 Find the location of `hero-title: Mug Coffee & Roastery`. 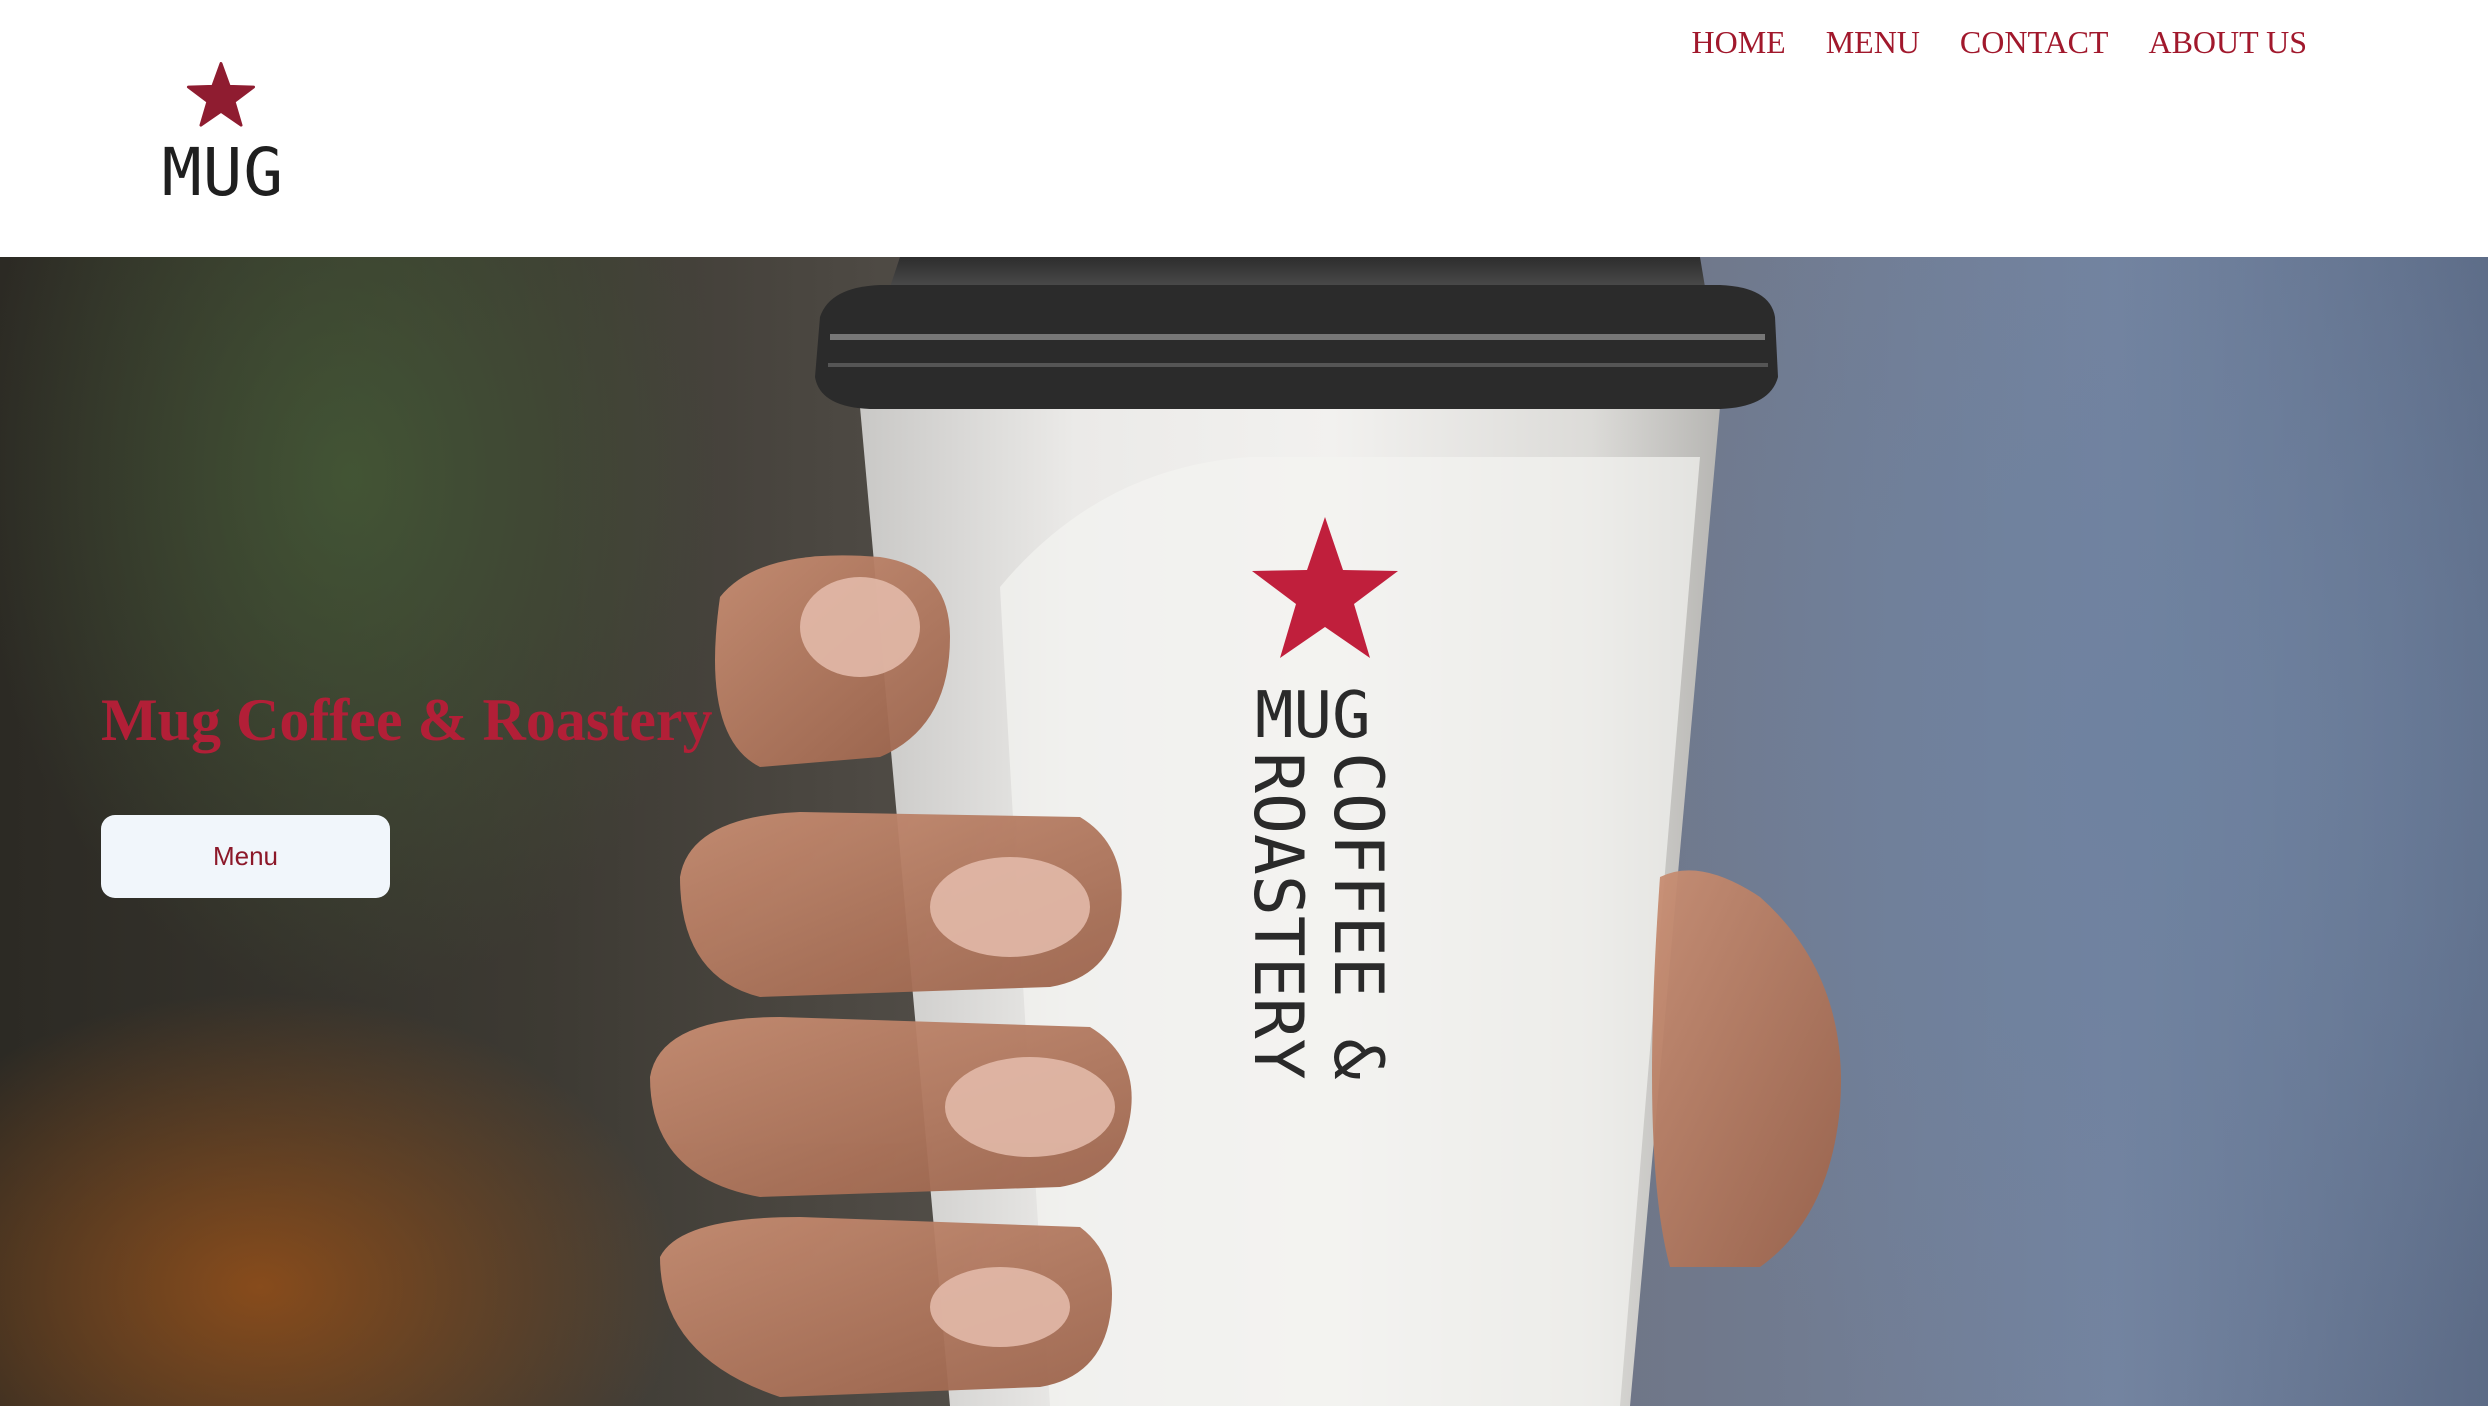

hero-title: Mug Coffee & Roastery is located at coordinates (407, 720).